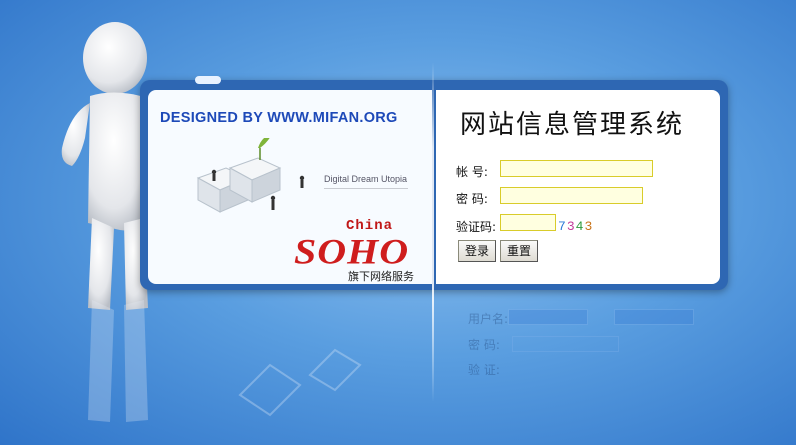 The height and width of the screenshot is (445, 796). Describe the element at coordinates (208, 80) in the screenshot. I see `figure-hand` at that location.